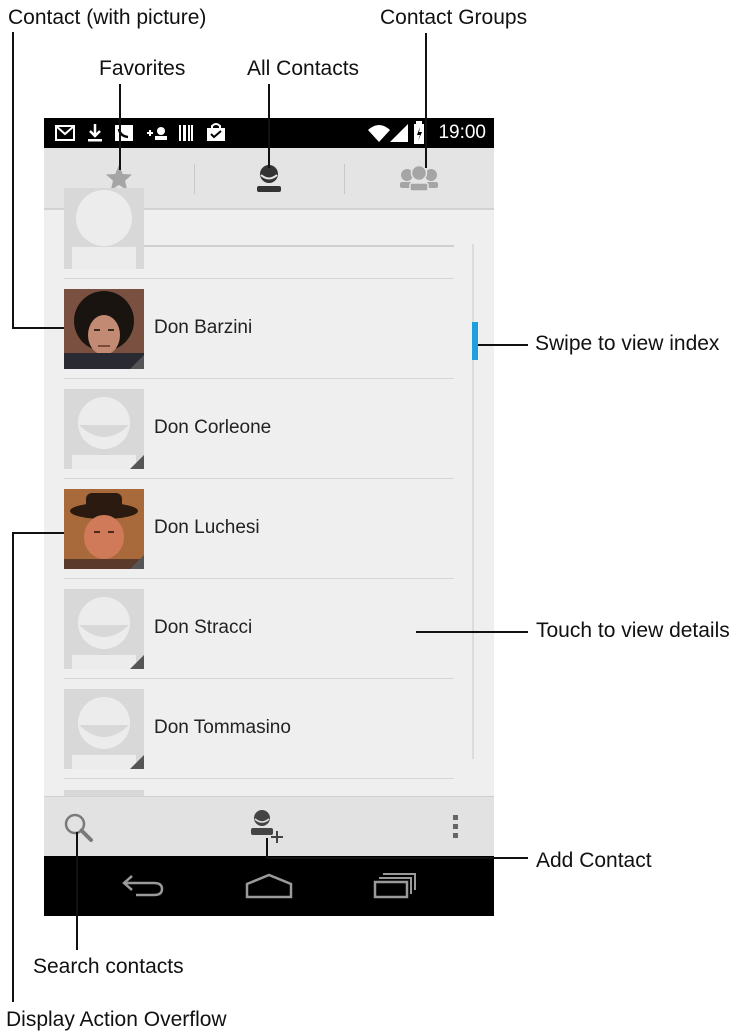 The height and width of the screenshot is (1034, 740). I want to click on signal-icon, so click(399, 133).